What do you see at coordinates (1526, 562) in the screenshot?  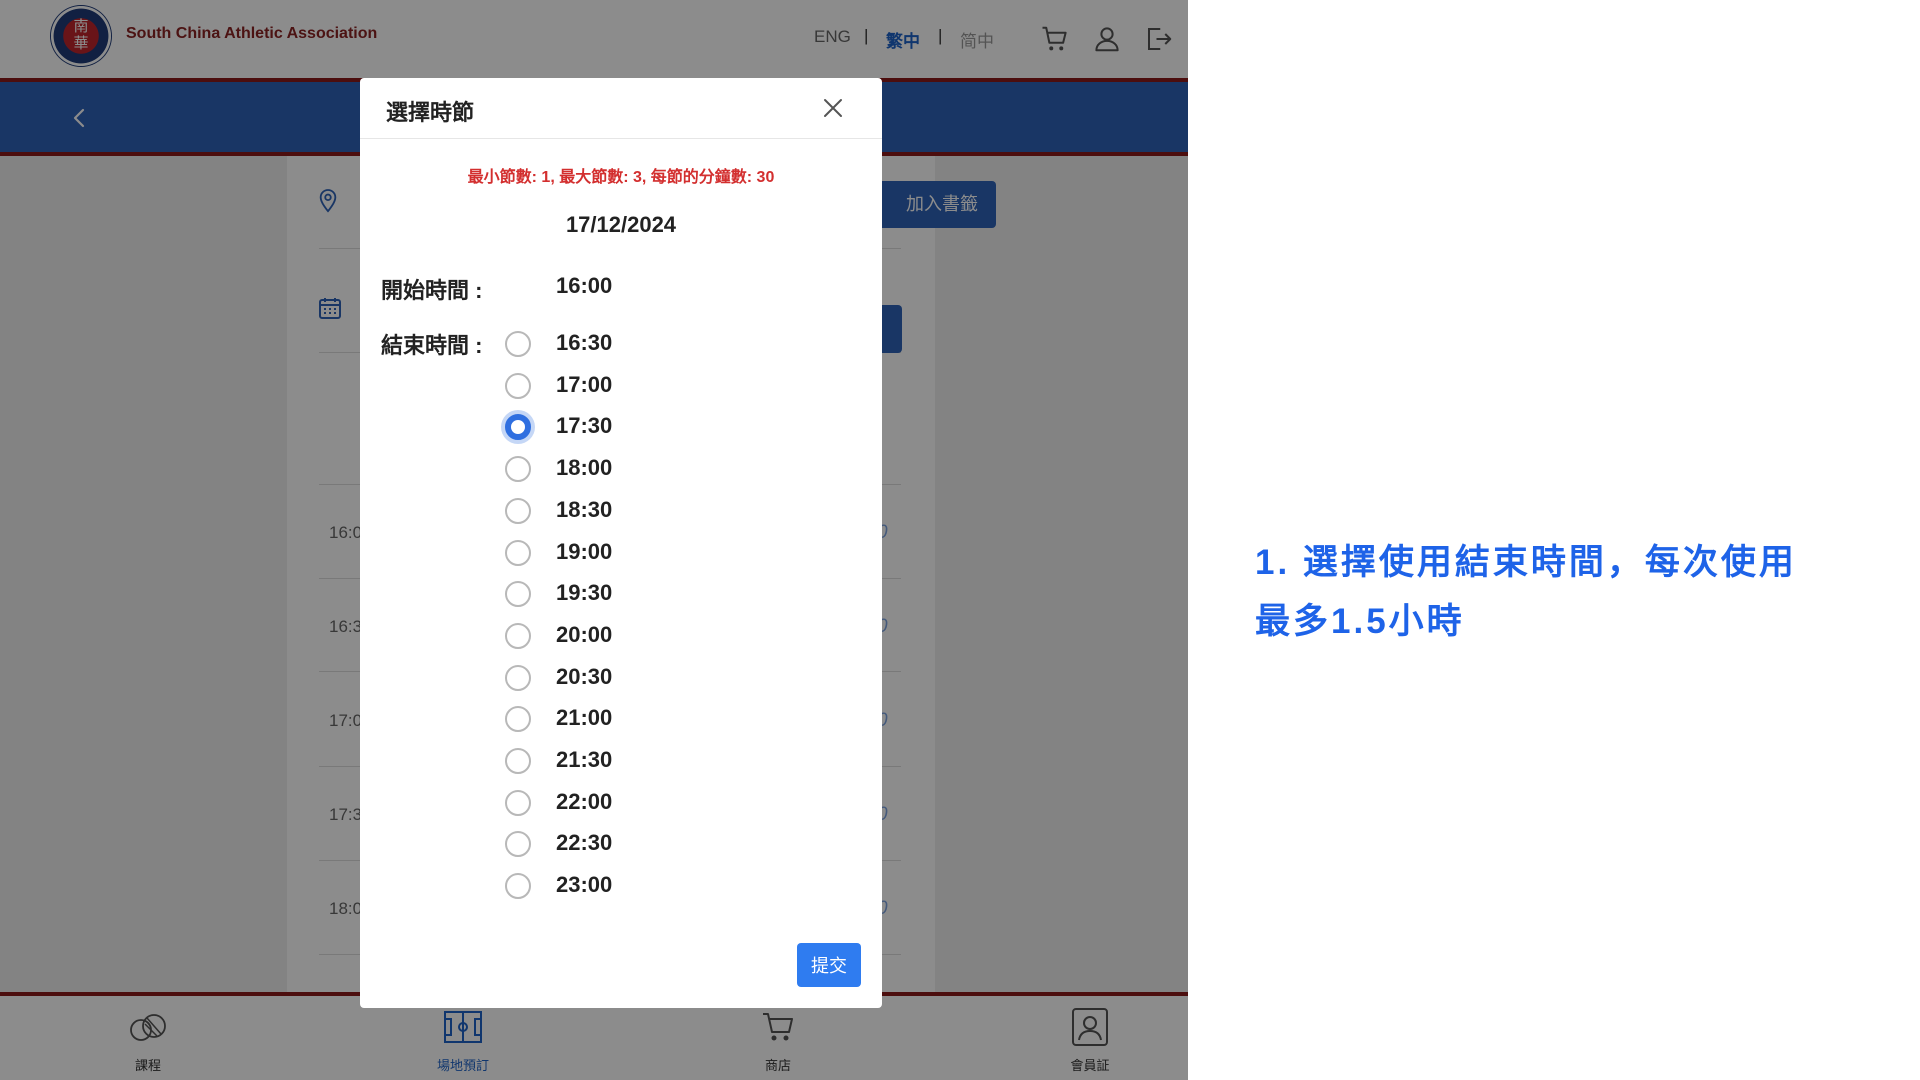 I see `instruction-line: 1. 選擇使用結束時間，每次使用` at bounding box center [1526, 562].